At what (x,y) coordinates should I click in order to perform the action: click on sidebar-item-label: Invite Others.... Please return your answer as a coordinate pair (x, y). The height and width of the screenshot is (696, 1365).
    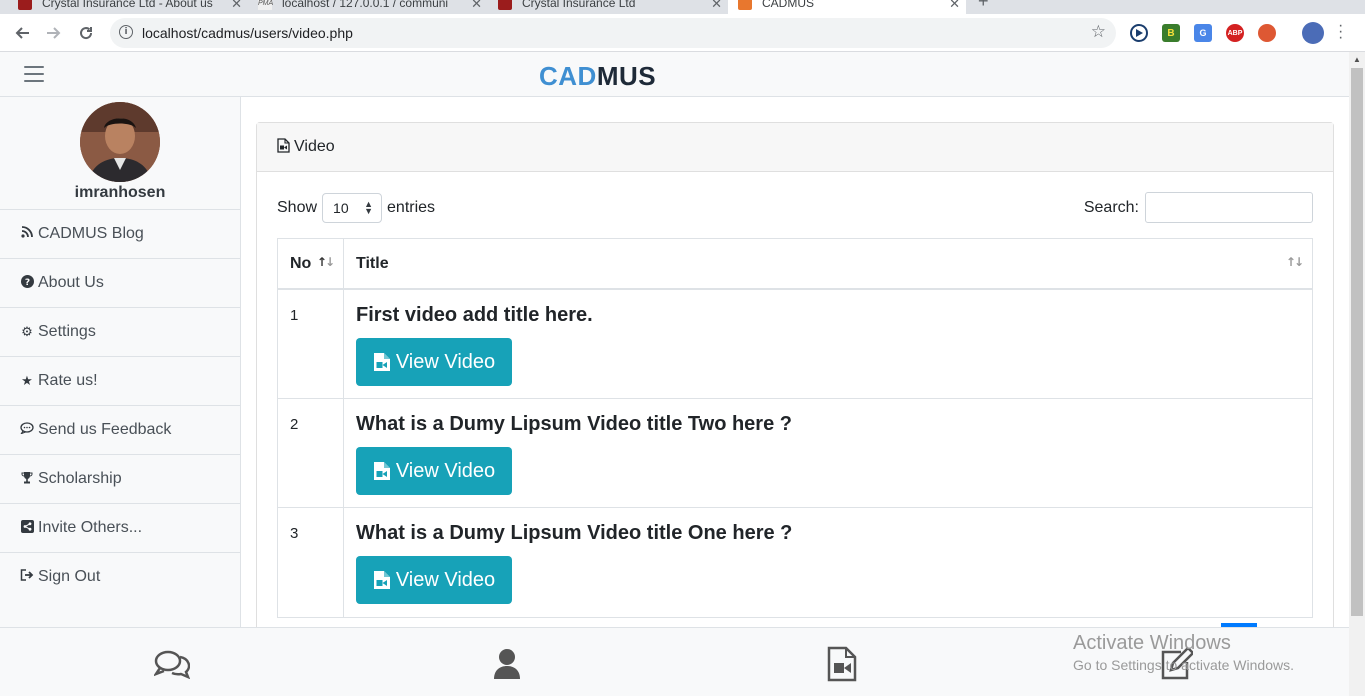
    Looking at the image, I should click on (90, 527).